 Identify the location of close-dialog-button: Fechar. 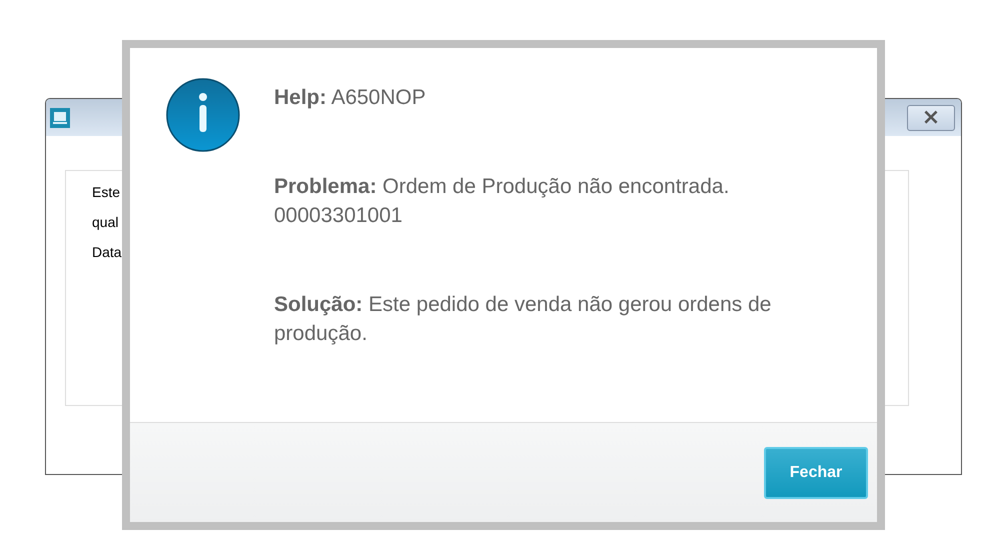
(816, 472).